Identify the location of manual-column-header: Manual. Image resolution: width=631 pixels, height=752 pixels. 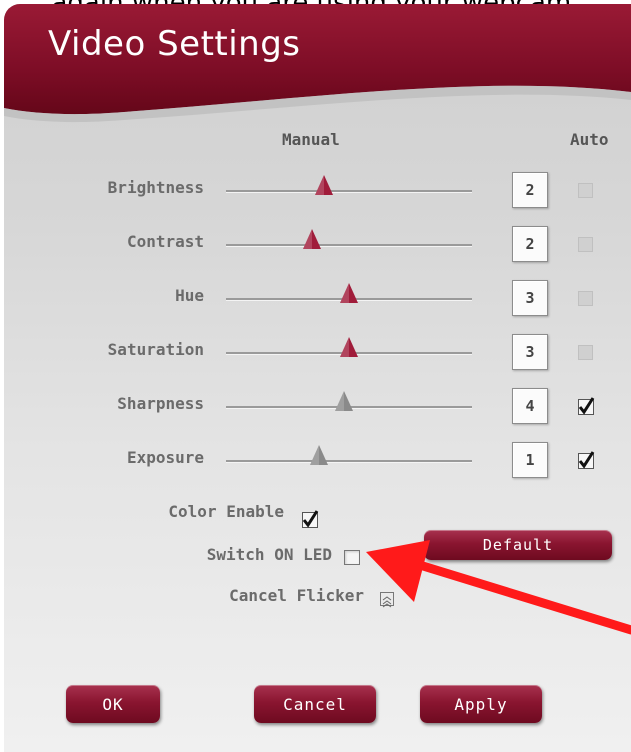
(311, 139).